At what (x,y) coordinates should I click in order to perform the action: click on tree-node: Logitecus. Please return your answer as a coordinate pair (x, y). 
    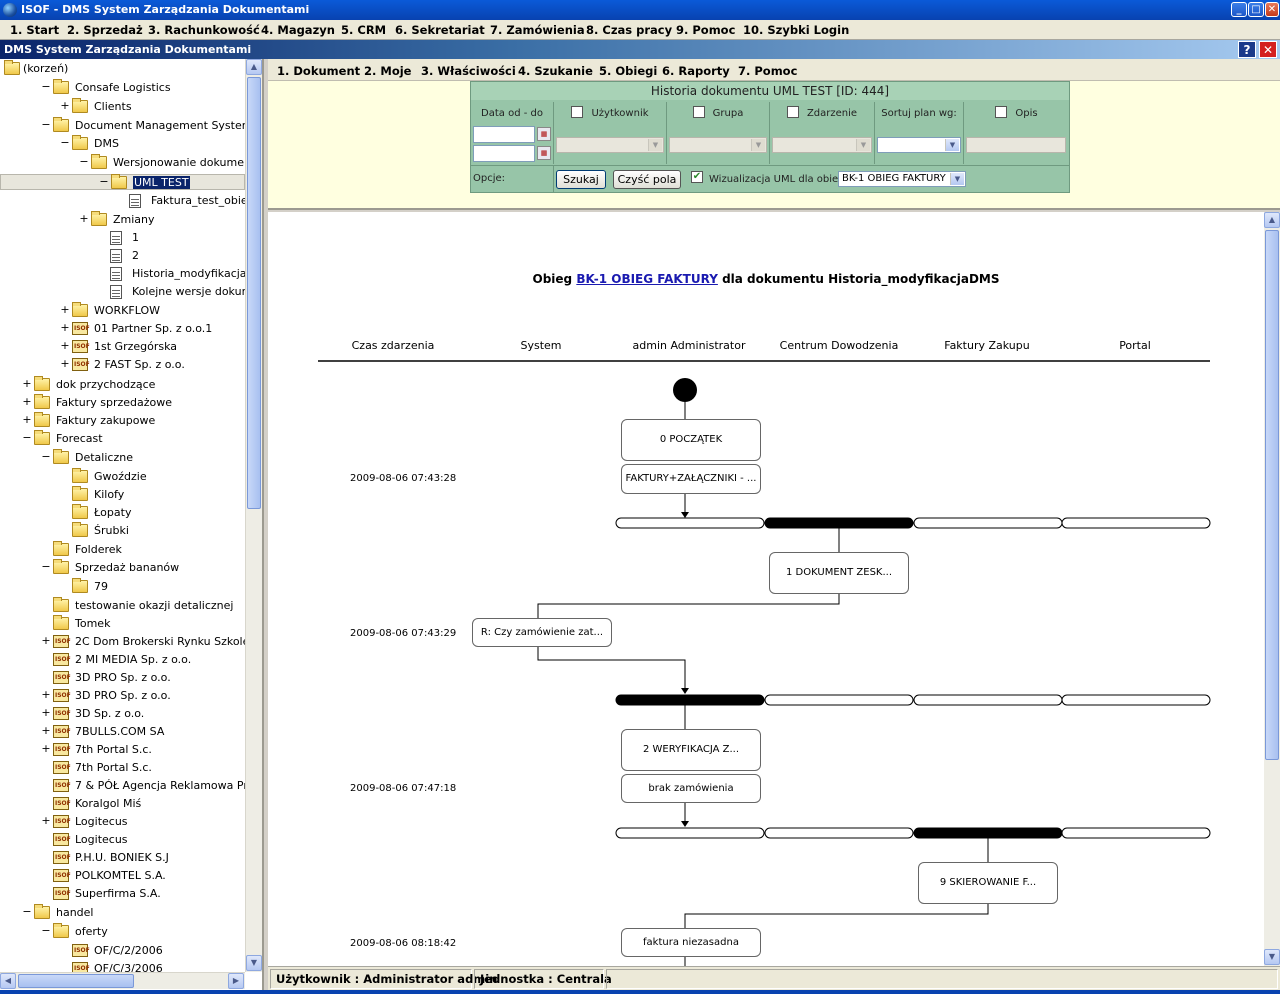
    Looking at the image, I should click on (122, 840).